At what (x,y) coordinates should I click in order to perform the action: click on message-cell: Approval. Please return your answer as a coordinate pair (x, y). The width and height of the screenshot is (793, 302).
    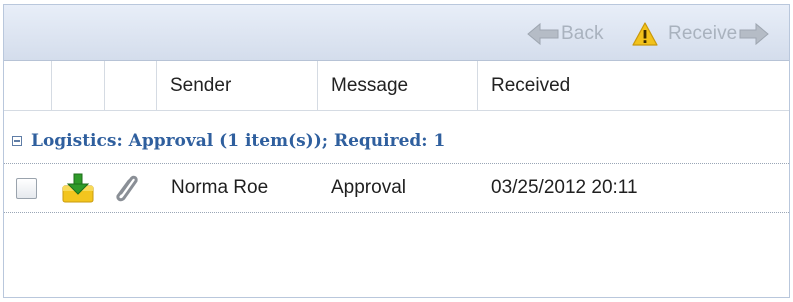
    Looking at the image, I should click on (368, 187).